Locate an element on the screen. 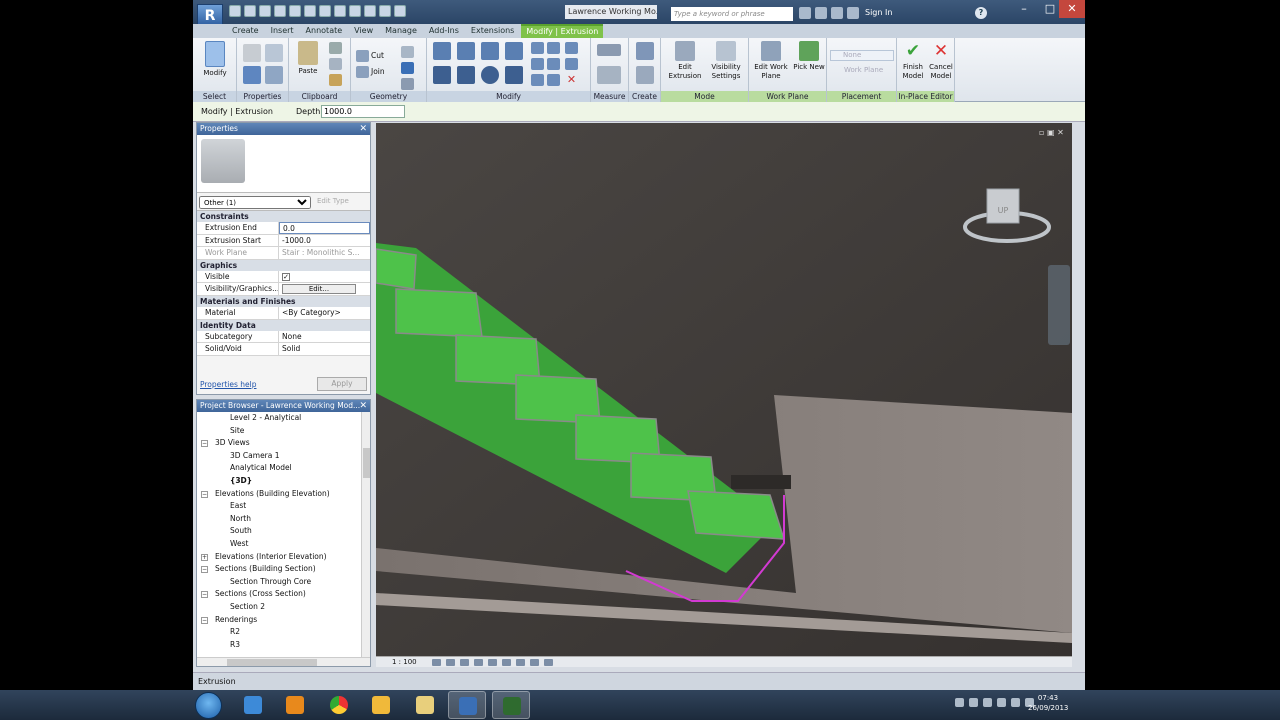  revit-taskbar-button is located at coordinates (467, 705).